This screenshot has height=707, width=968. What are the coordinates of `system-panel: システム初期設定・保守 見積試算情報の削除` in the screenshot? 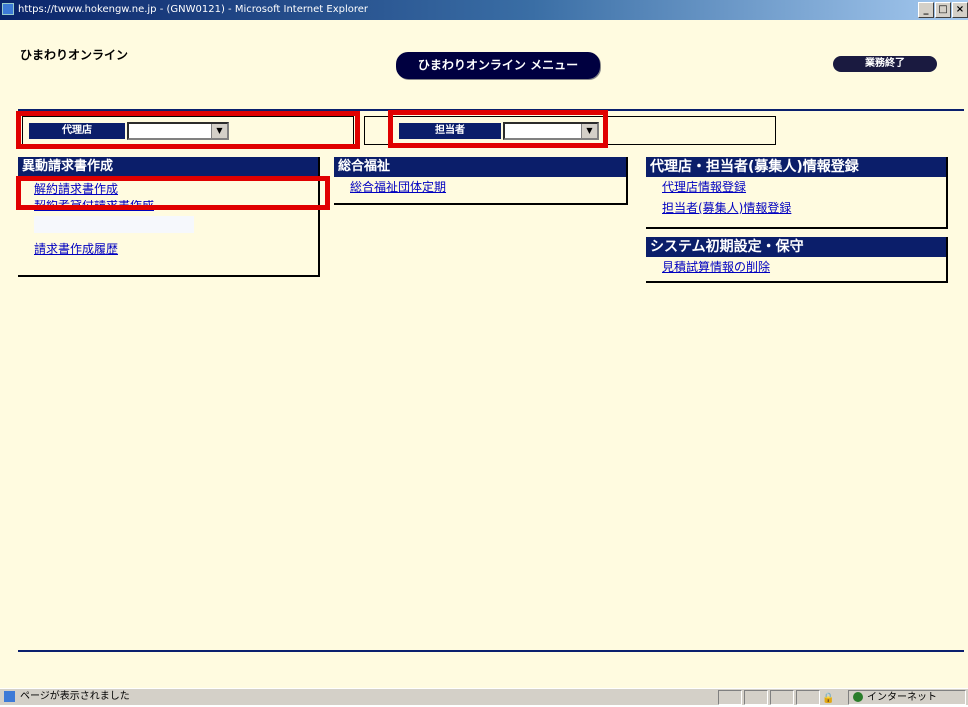 It's located at (797, 260).